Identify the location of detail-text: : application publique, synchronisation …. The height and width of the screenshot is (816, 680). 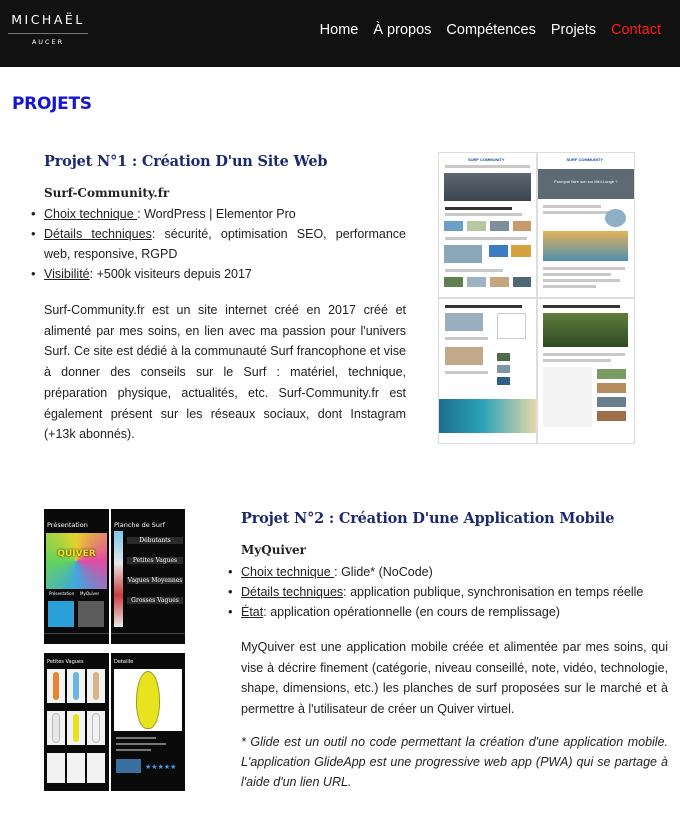
(493, 592).